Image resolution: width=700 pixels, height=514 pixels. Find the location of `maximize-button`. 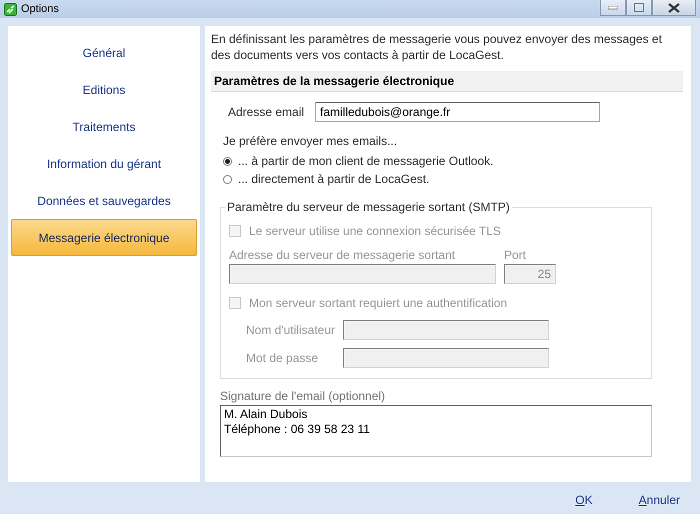

maximize-button is located at coordinates (639, 8).